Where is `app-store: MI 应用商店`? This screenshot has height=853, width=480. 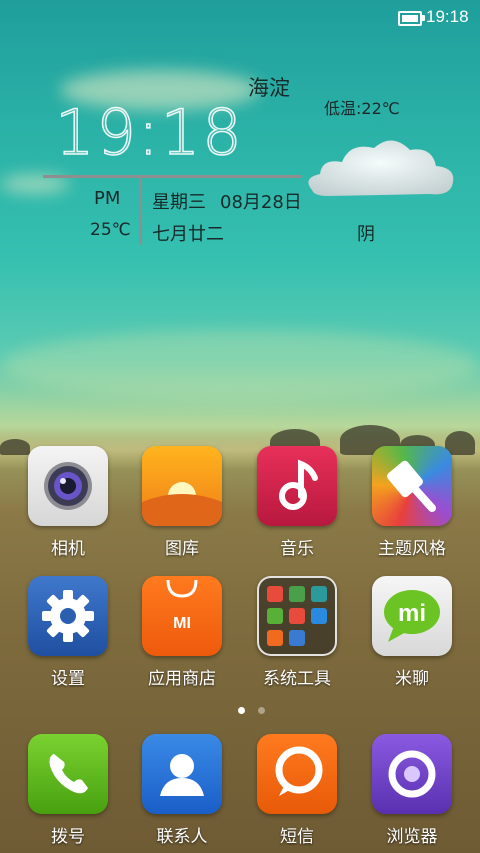
app-store: MI 应用商店 is located at coordinates (182, 632).